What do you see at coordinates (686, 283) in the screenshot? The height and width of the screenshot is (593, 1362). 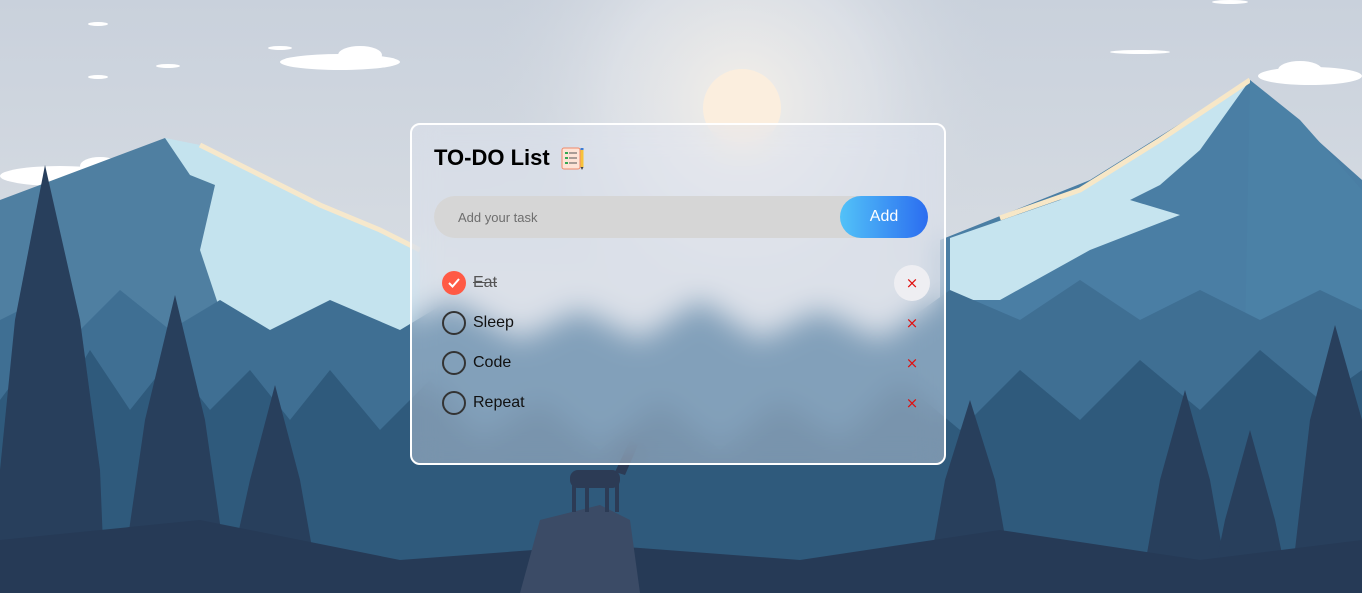 I see `list-item: Eat ×` at bounding box center [686, 283].